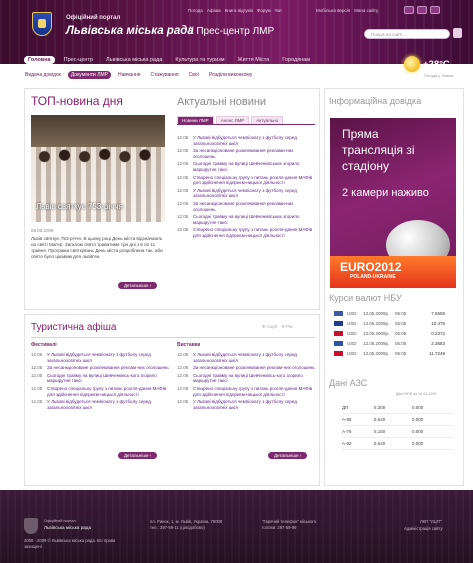  I want to click on toplink-afisha: Афіша, so click(214, 10).